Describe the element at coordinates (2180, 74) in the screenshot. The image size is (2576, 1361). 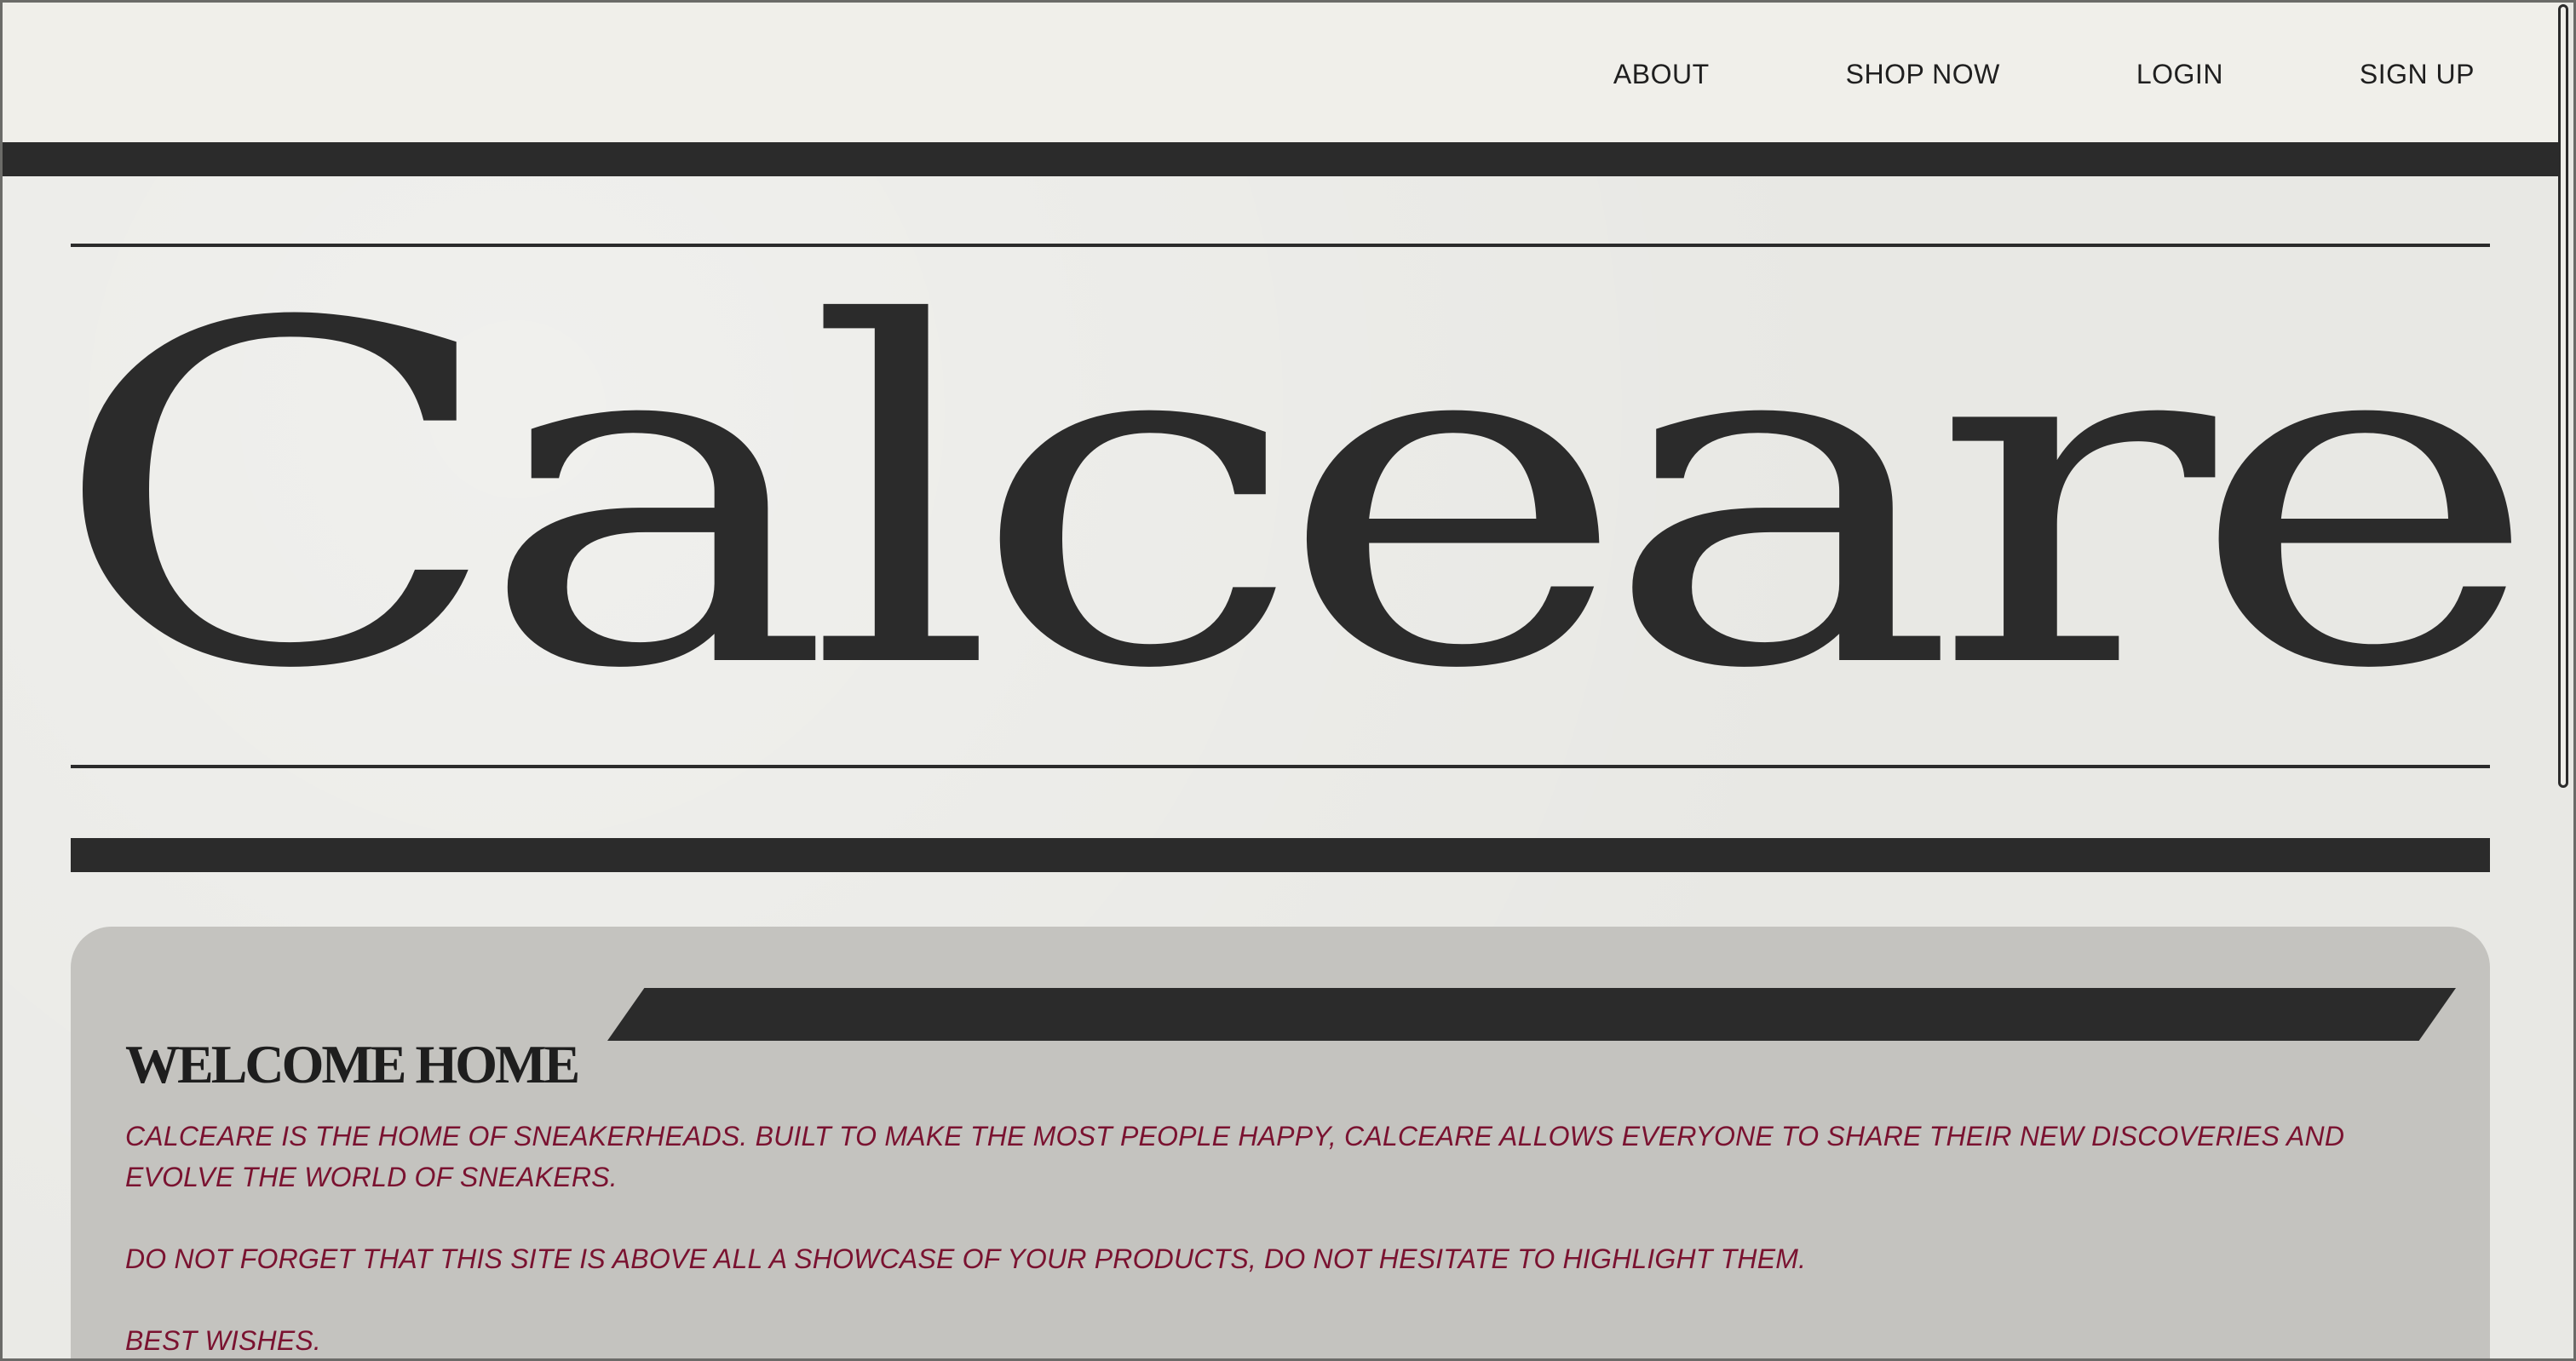
I see `nav-login-link: LOGIN` at that location.